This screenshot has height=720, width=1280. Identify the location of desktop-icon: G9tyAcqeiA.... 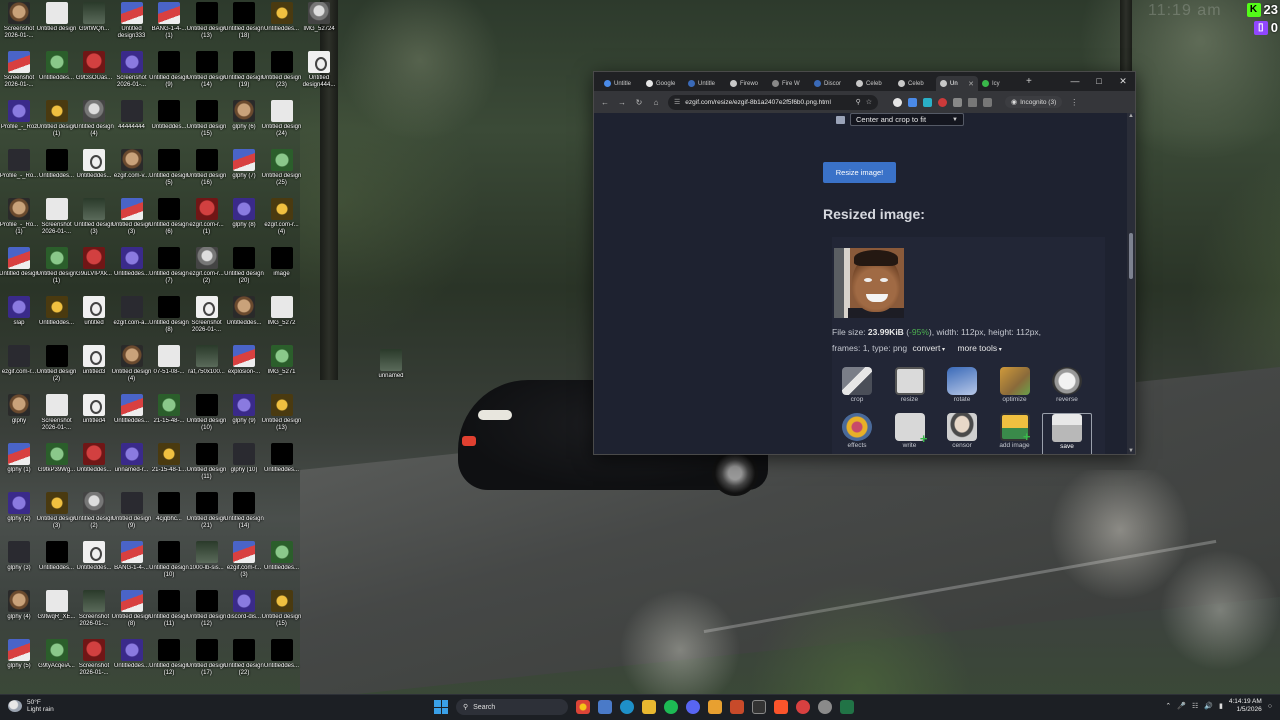
(57, 663).